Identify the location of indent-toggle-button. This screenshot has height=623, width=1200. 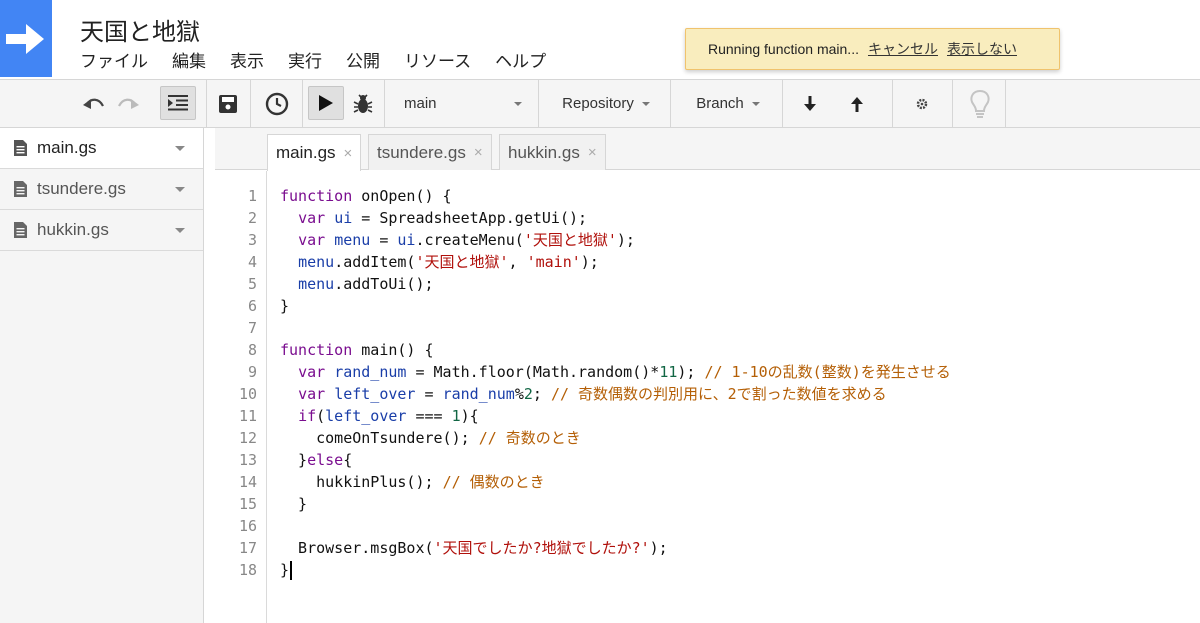
(178, 103).